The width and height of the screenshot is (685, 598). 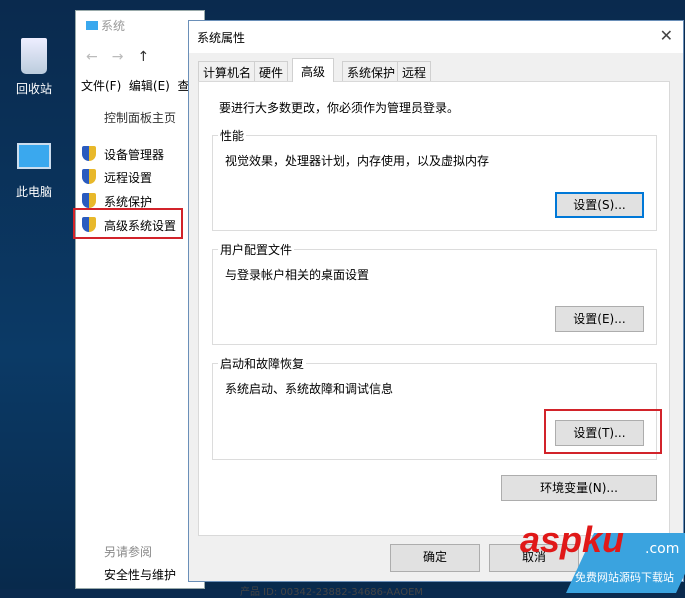 I want to click on menu-bar: 文件(F) 编辑(E) 查, so click(x=135, y=85).